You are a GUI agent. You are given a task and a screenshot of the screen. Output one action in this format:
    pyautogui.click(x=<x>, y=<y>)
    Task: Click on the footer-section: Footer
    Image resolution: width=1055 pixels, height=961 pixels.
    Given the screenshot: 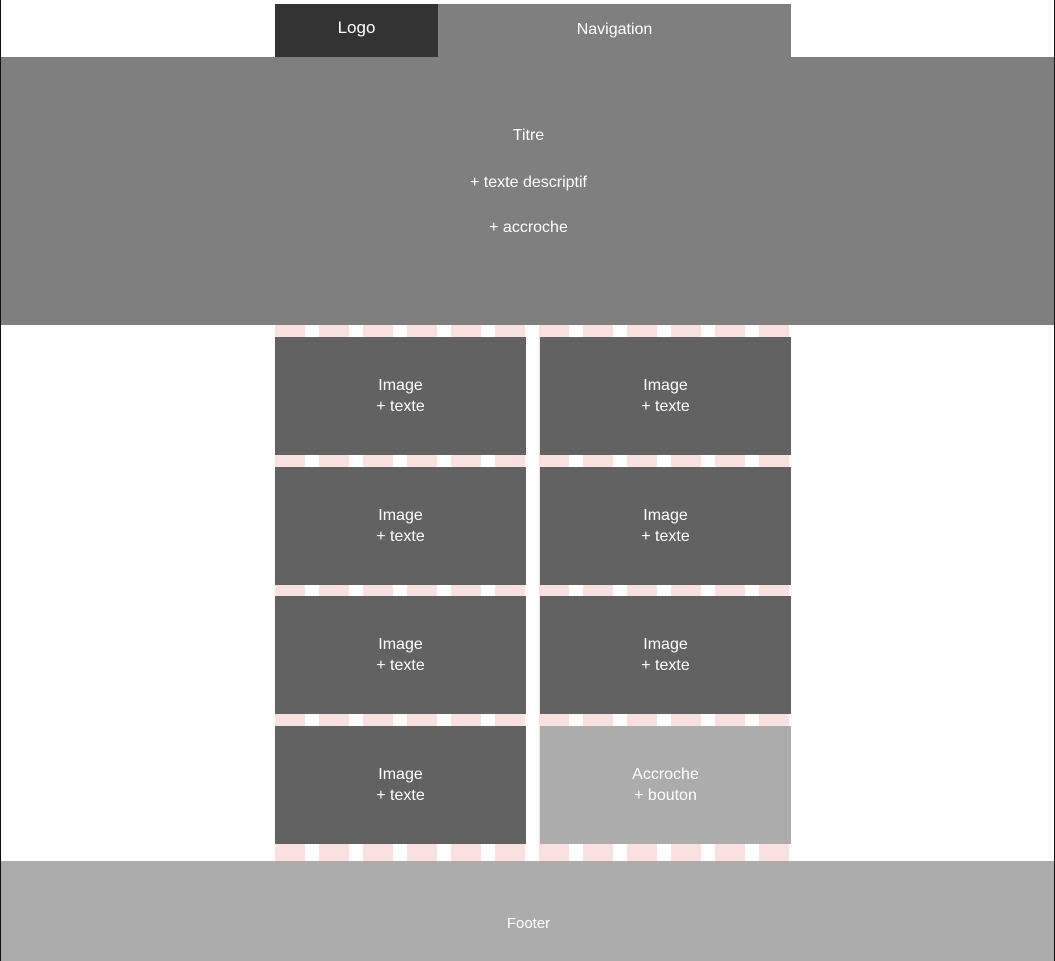 What is the action you would take?
    pyautogui.click(x=527, y=911)
    